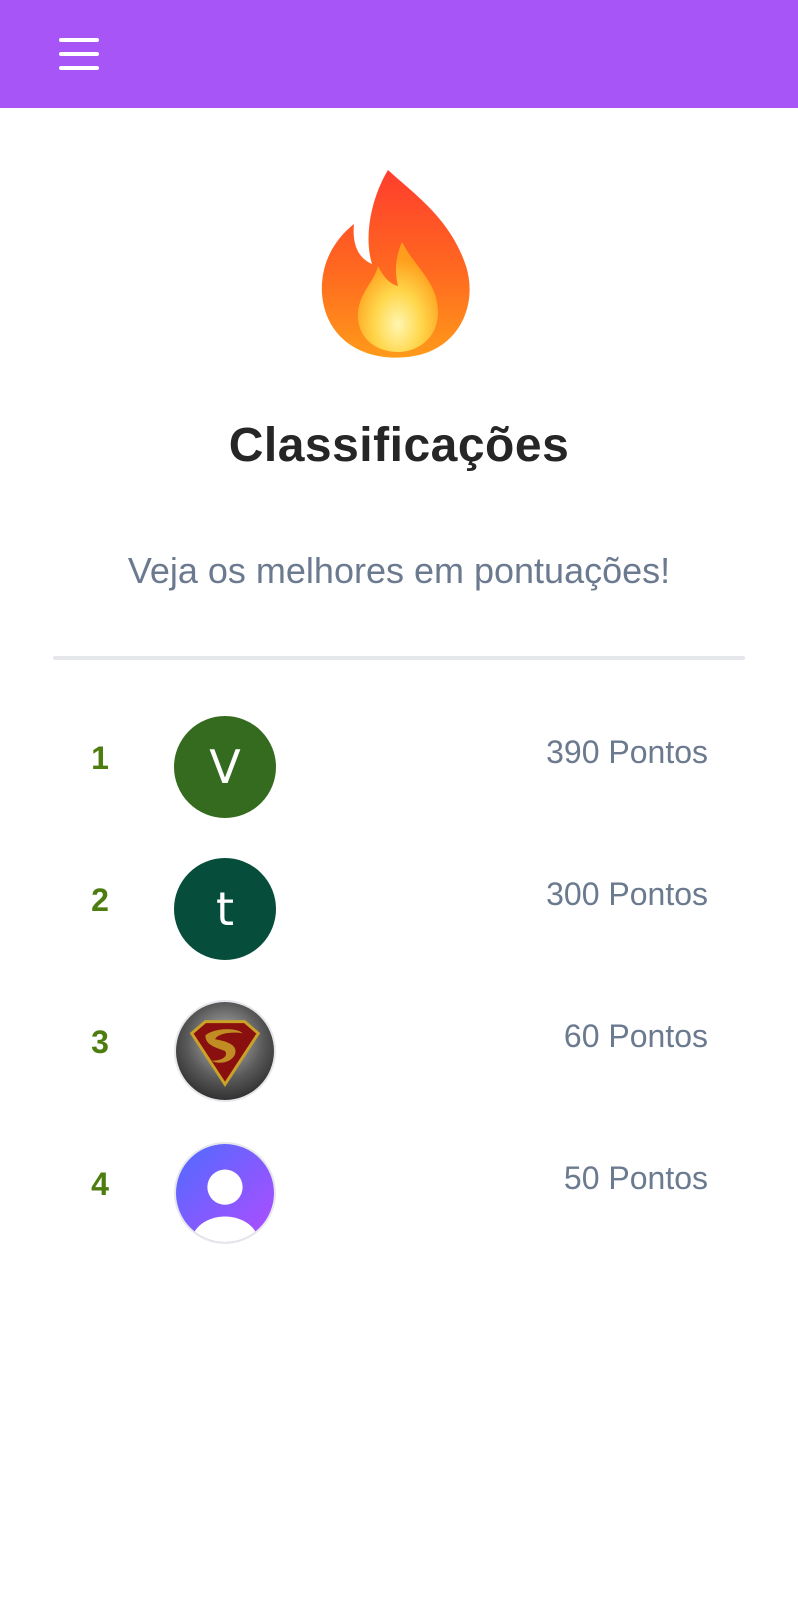 Image resolution: width=798 pixels, height=1600 pixels. I want to click on rank-points: 50 Pontos, so click(635, 1178).